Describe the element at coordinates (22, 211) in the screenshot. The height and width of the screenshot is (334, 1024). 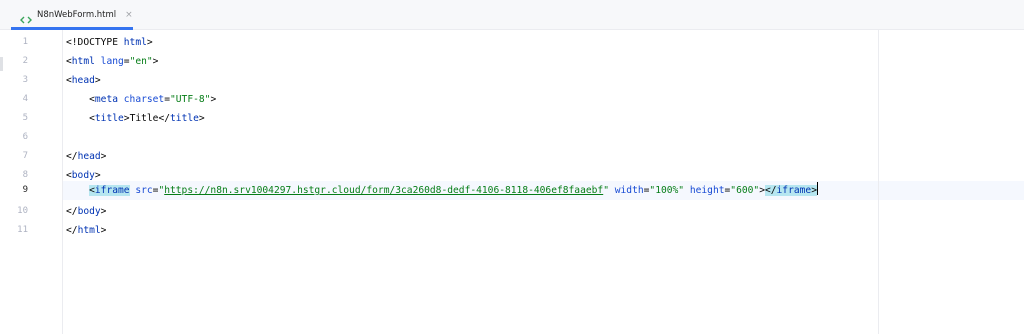
I see `line-number: 10` at that location.